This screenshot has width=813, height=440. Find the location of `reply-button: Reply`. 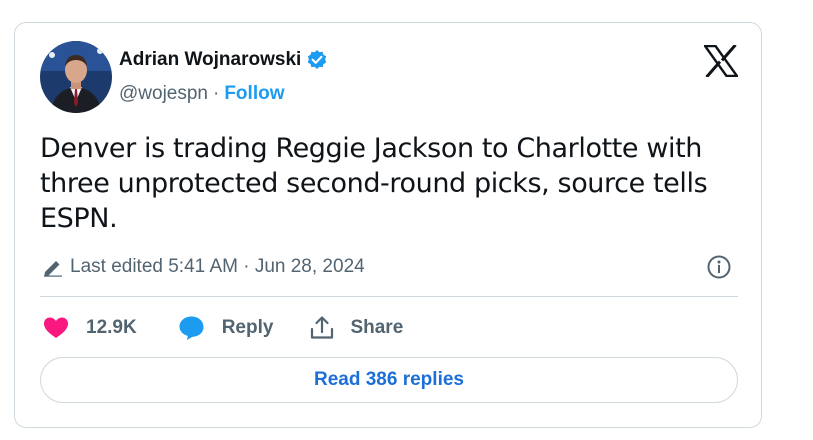

reply-button: Reply is located at coordinates (226, 328).